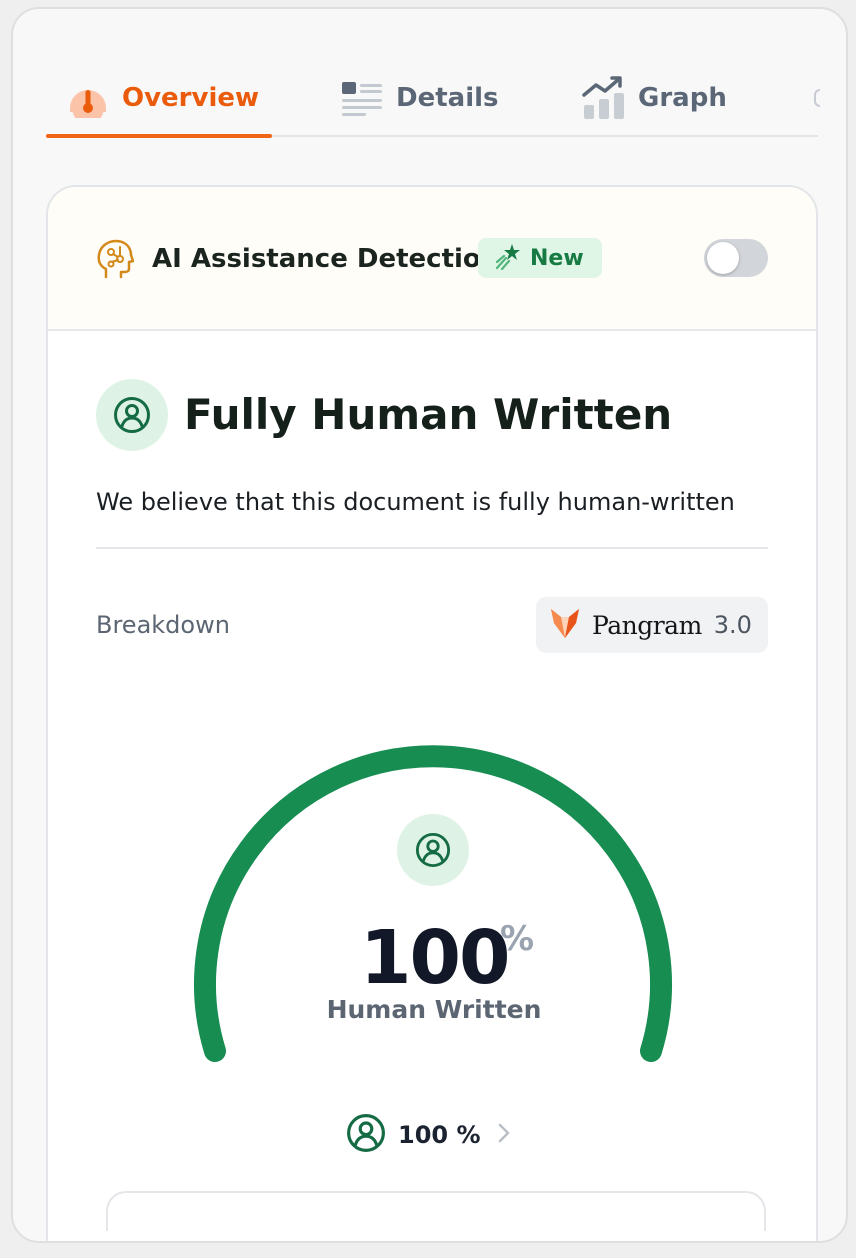  I want to click on chevron-right-icon, so click(504, 1135).